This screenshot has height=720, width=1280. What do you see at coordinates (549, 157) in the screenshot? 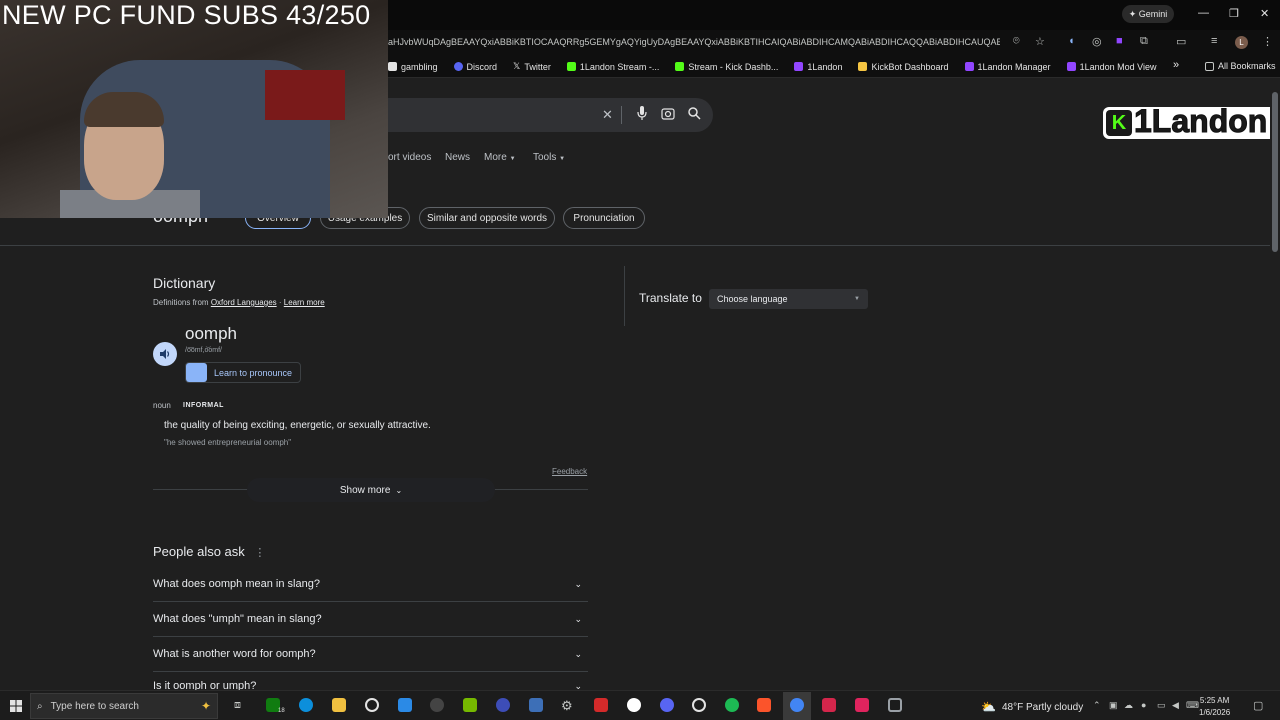
I see `tab-tools: Tools ▼` at bounding box center [549, 157].